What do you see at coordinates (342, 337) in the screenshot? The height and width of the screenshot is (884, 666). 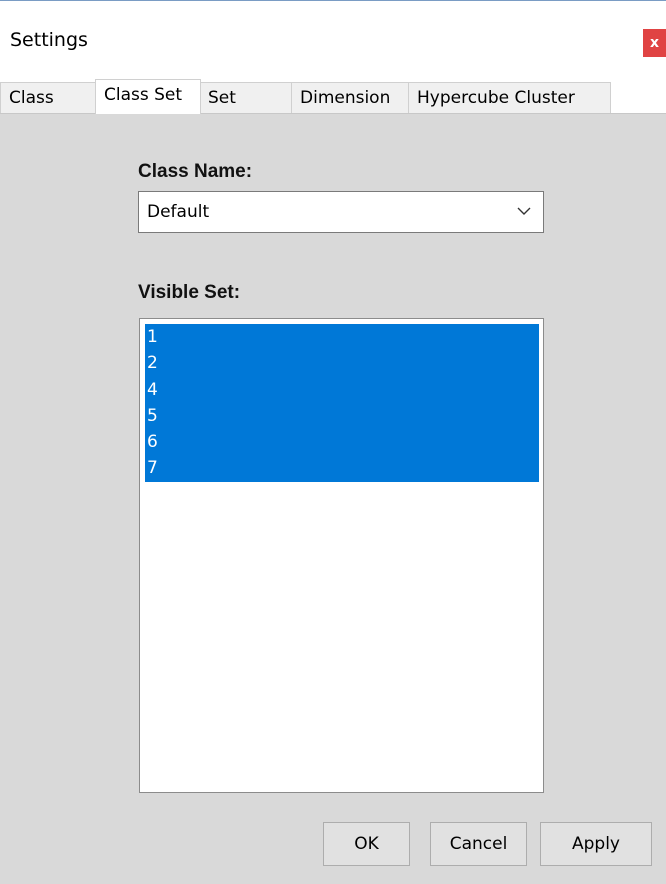 I see `list-item: 1` at bounding box center [342, 337].